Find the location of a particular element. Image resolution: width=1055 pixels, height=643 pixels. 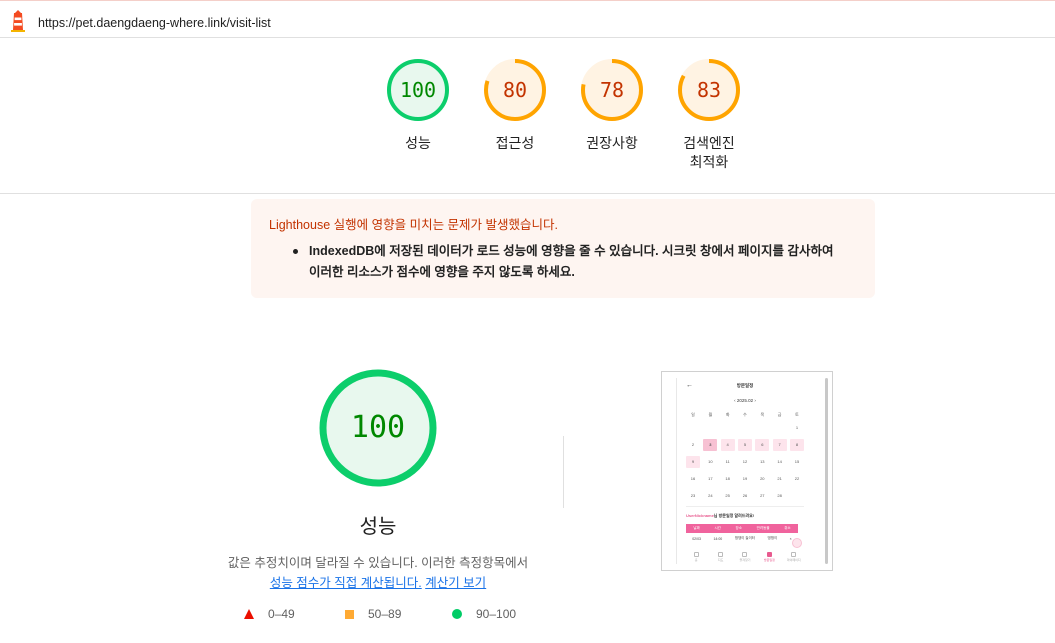

performance-score-value: 100 is located at coordinates (378, 427).